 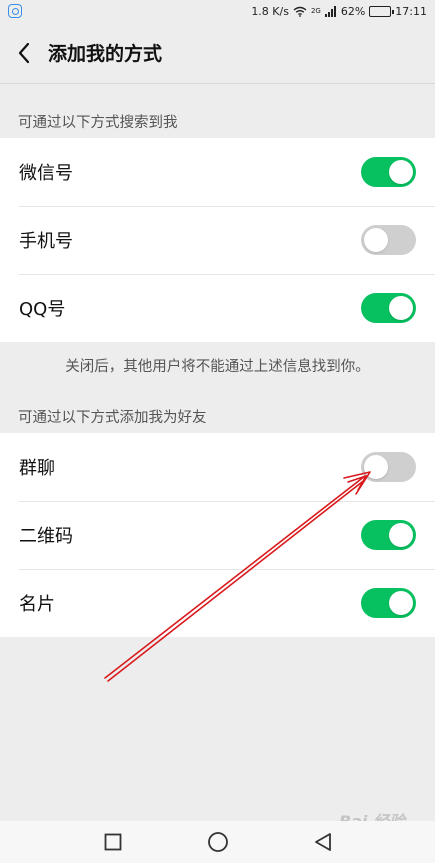 What do you see at coordinates (217, 53) in the screenshot?
I see `header: 添加我的方式` at bounding box center [217, 53].